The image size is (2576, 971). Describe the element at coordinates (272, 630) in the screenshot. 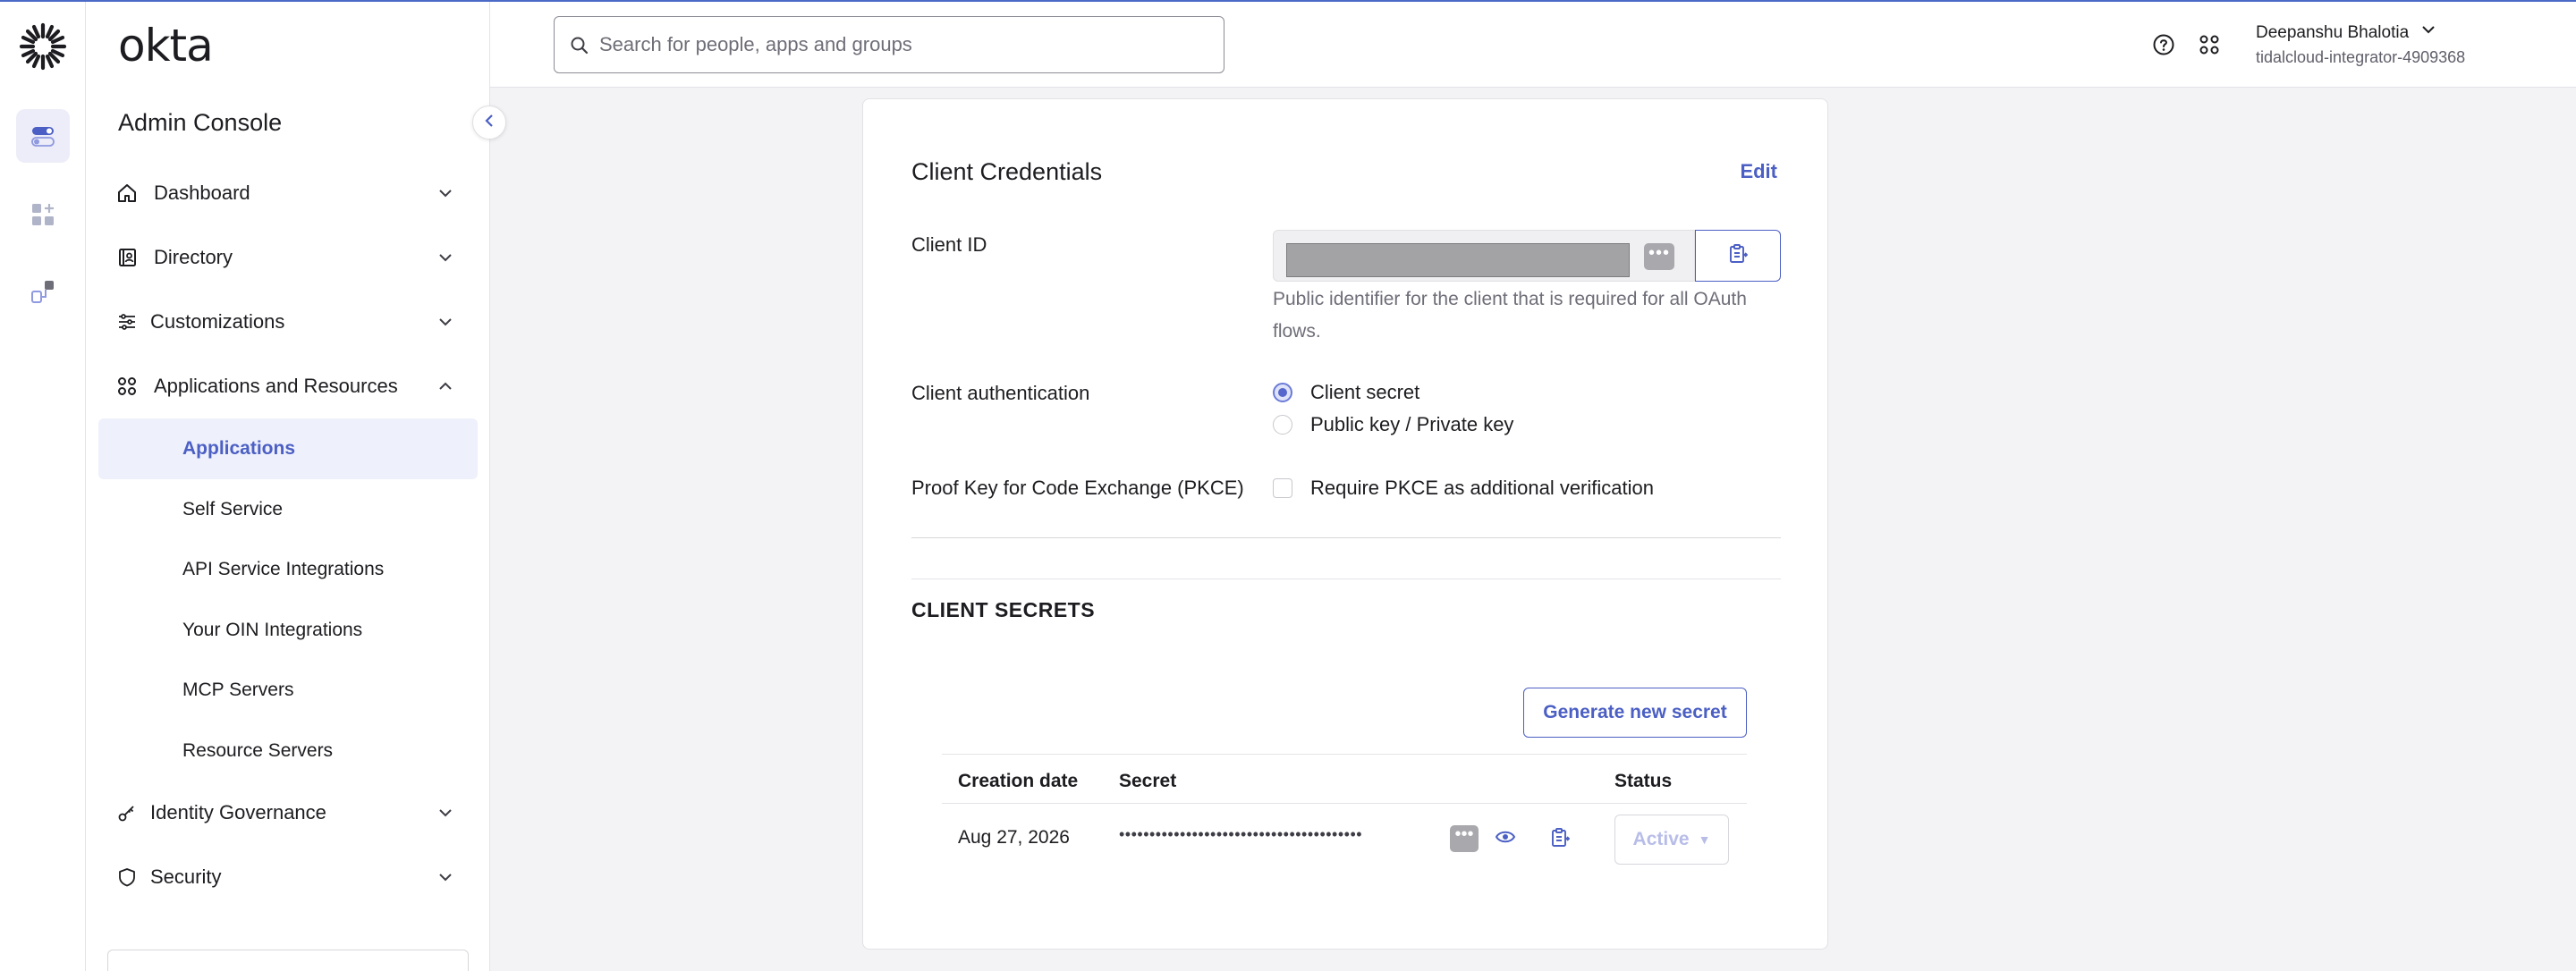

I see `sidebar-subitem-label: Your OIN Integrations` at that location.